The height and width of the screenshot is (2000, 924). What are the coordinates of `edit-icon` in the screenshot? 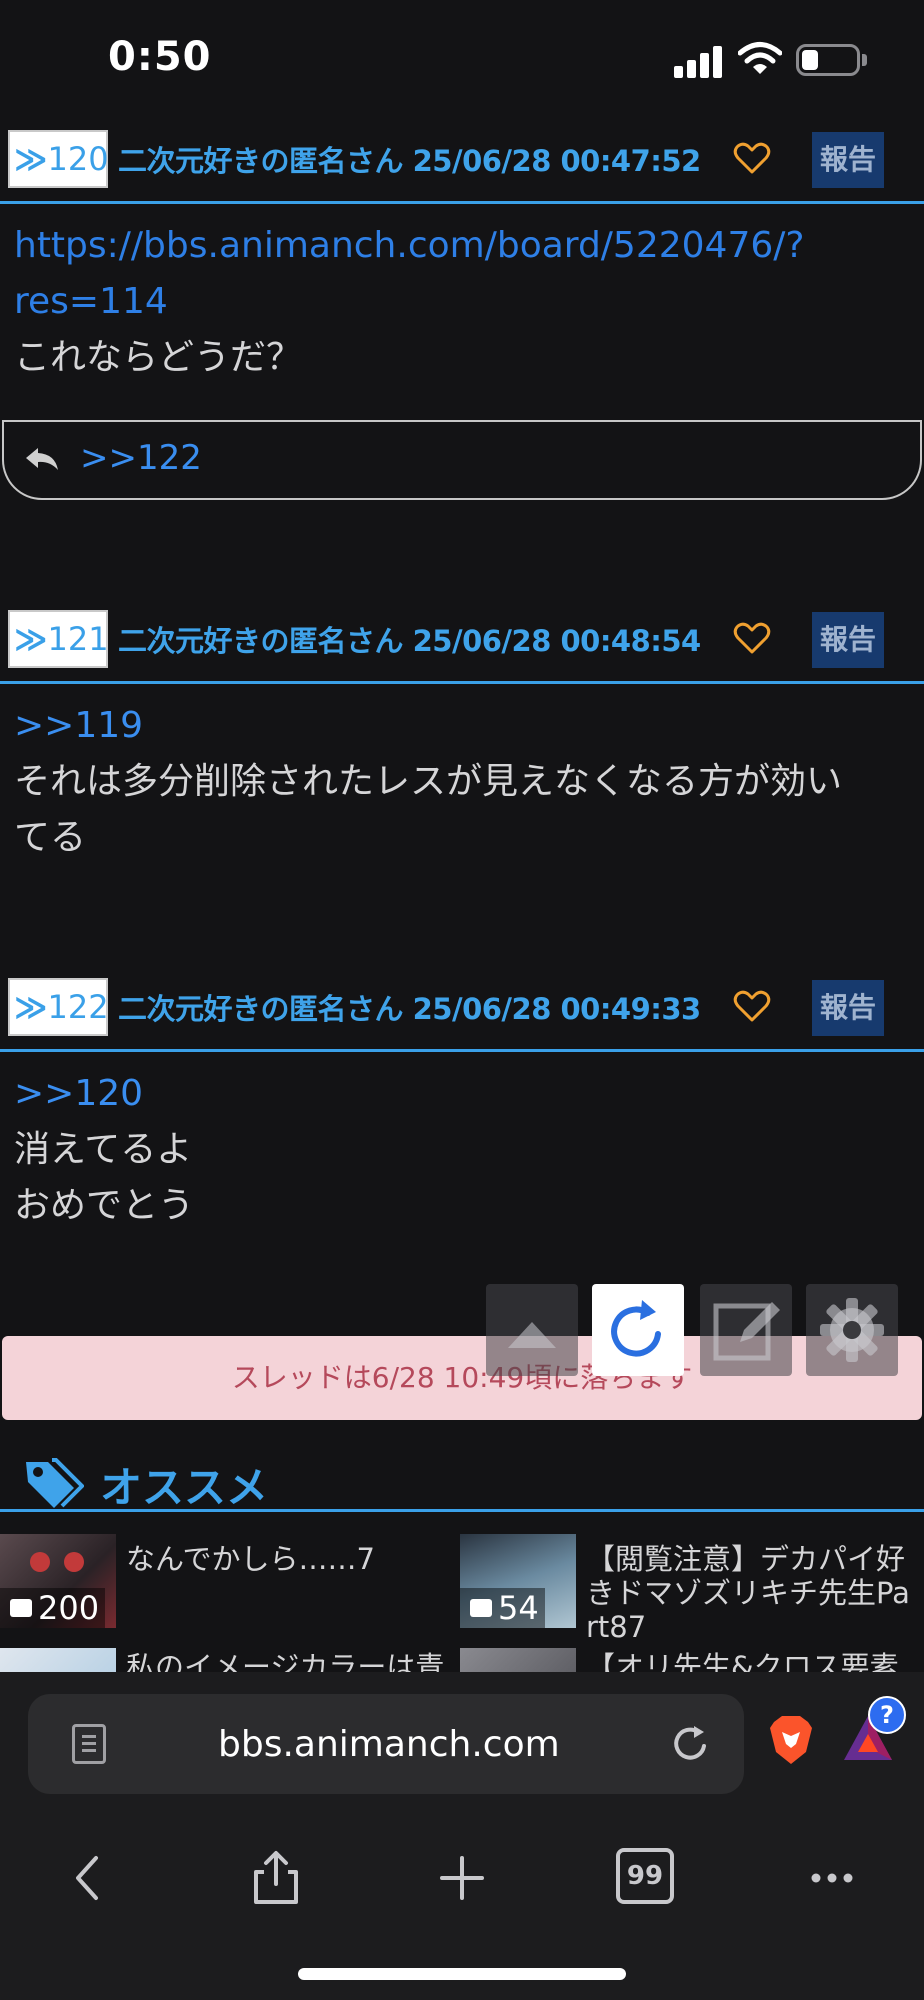 It's located at (746, 1331).